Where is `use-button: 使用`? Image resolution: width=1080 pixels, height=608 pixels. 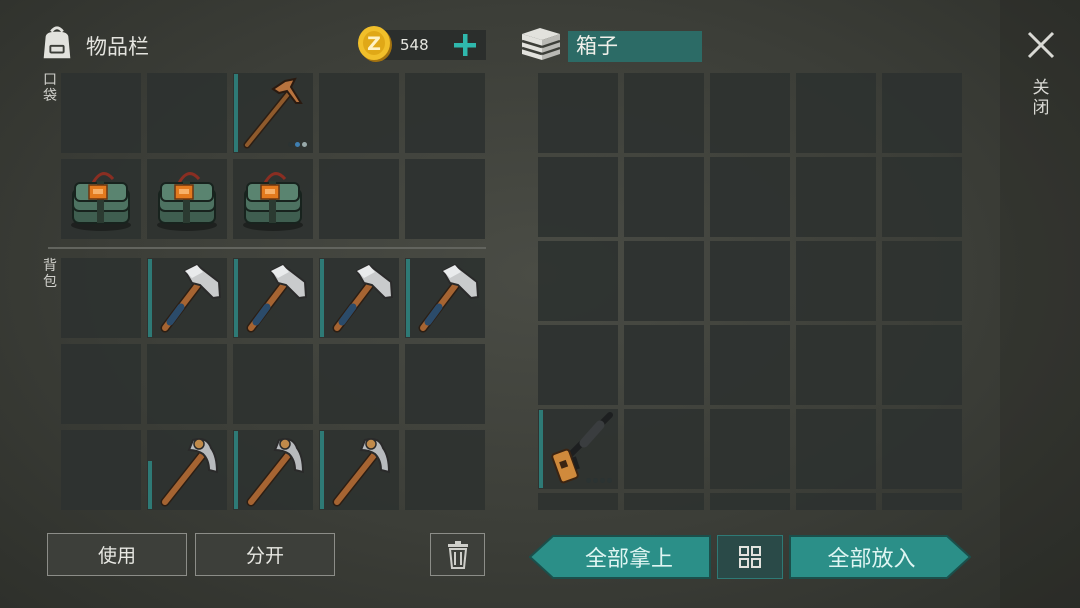
use-button: 使用 is located at coordinates (117, 554).